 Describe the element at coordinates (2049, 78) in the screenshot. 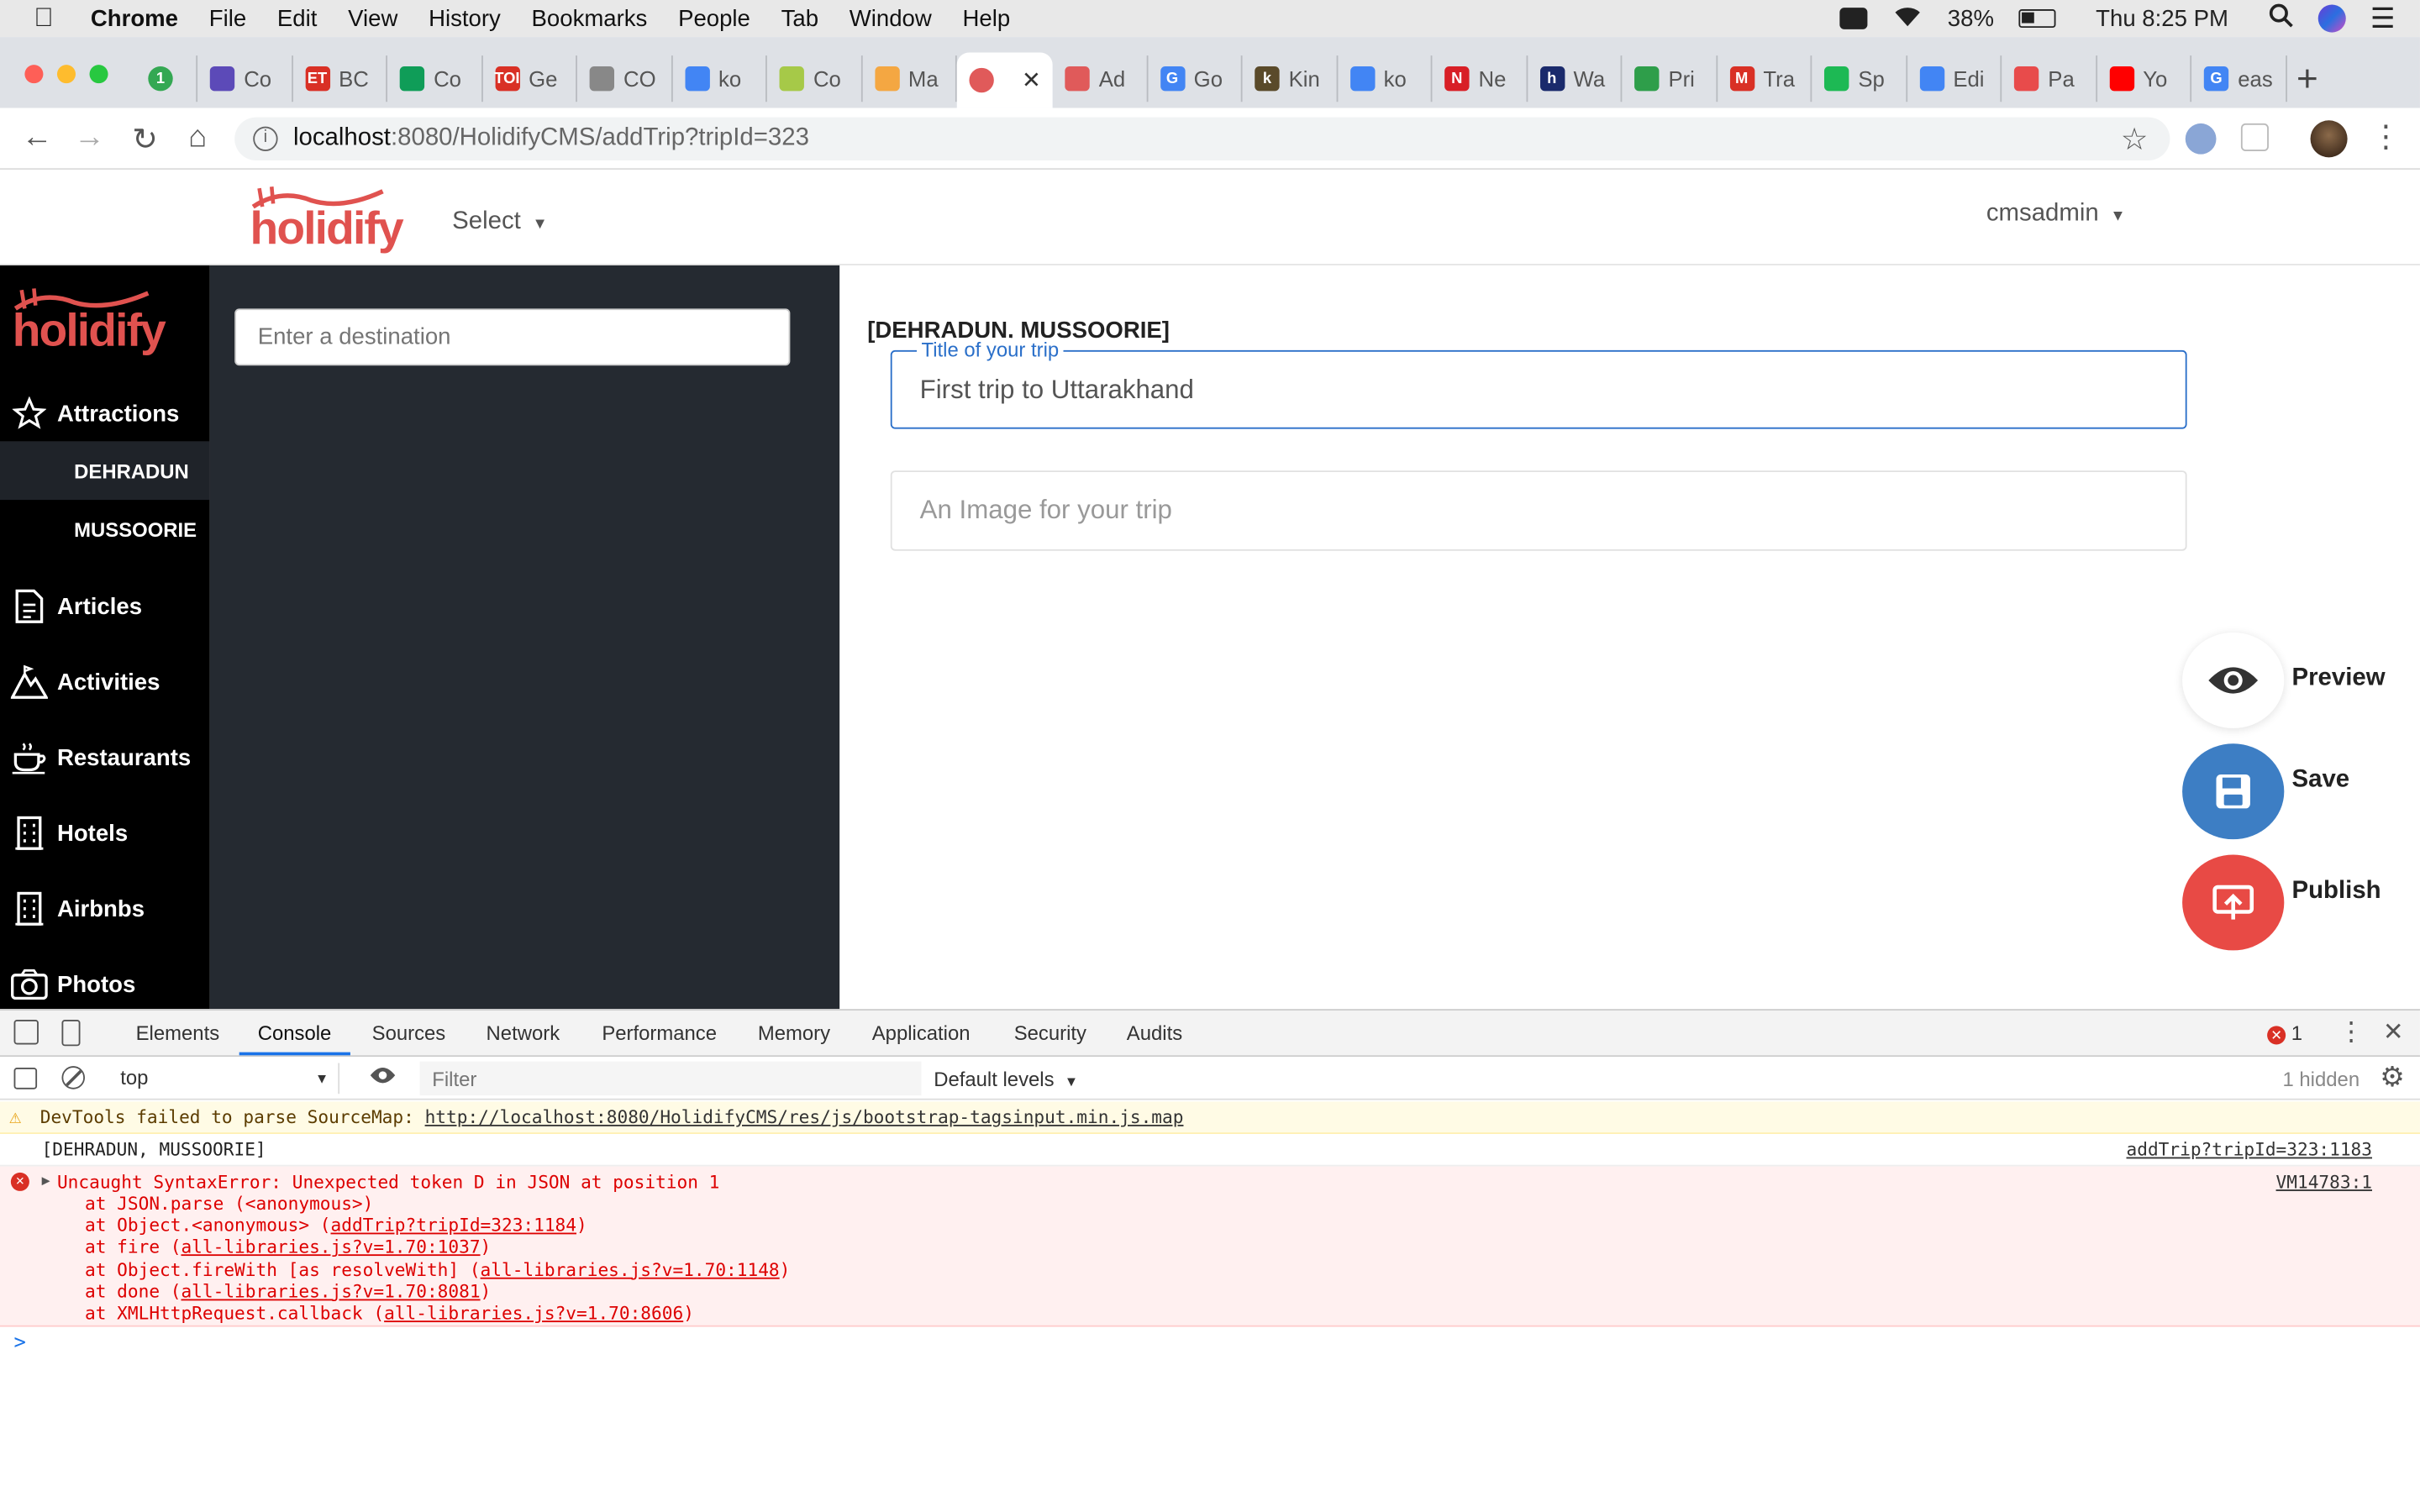

I see `tab: Pa` at that location.